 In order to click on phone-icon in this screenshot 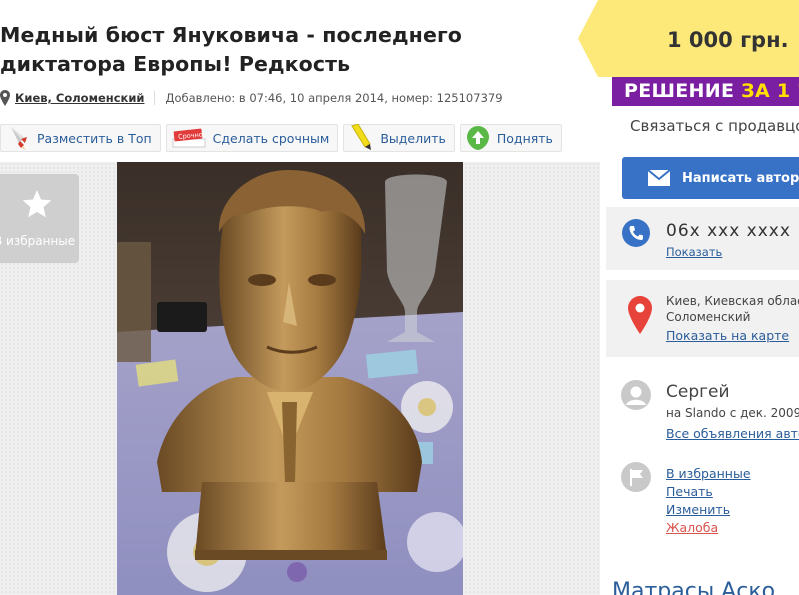, I will do `click(636, 233)`.